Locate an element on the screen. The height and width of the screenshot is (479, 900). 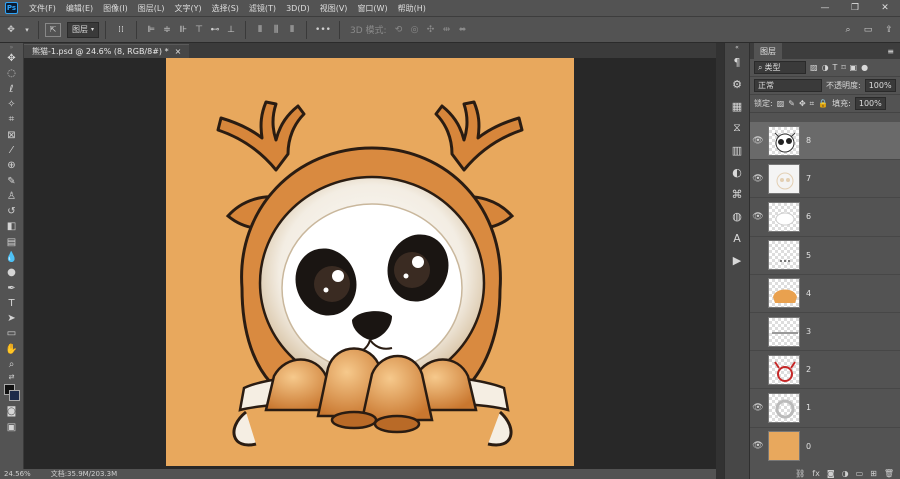
lock-all-icon: 🔒 is located at coordinates (823, 103).